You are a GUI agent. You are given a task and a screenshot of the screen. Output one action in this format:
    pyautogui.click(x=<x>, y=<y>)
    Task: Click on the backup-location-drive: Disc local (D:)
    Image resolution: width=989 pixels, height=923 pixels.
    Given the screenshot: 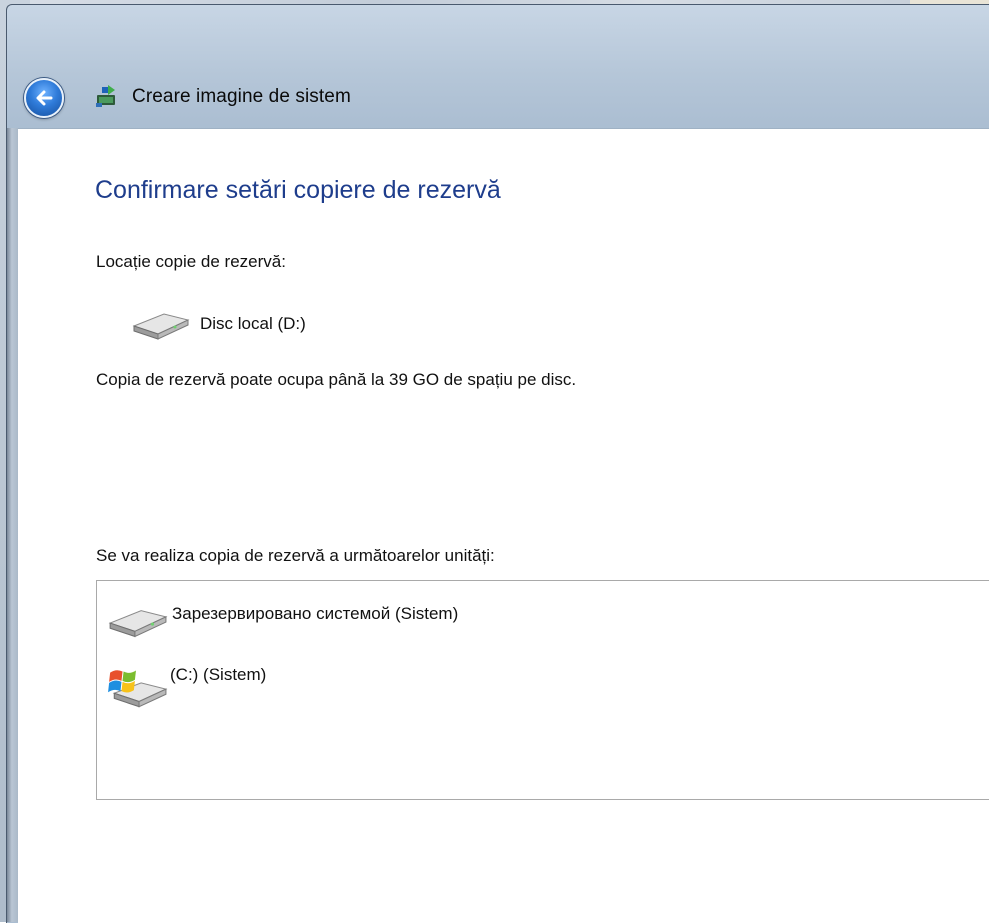 What is the action you would take?
    pyautogui.click(x=218, y=324)
    